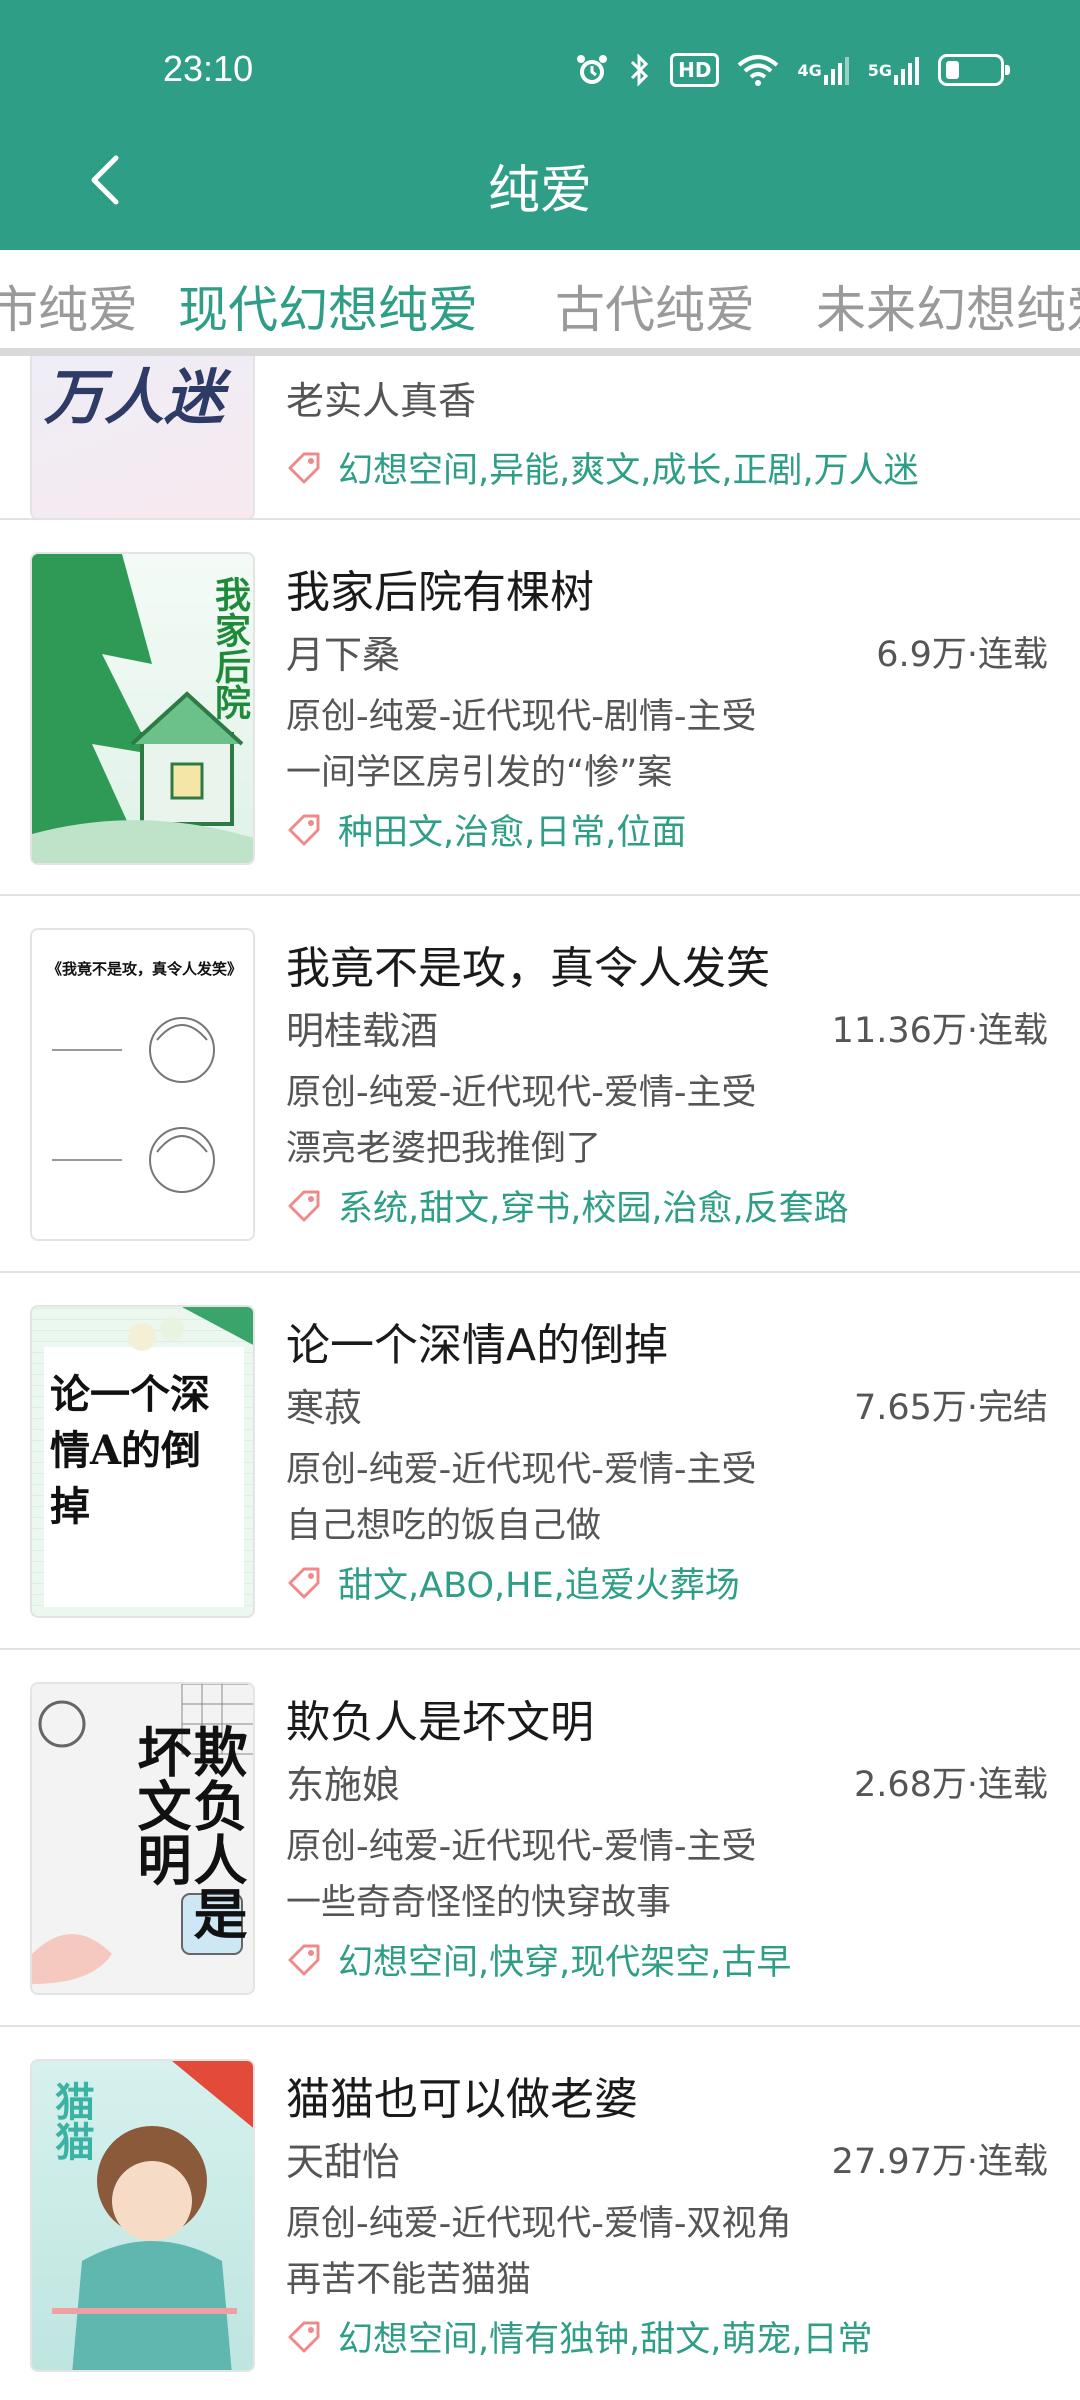 This screenshot has width=1080, height=2400. I want to click on book-stats: 11.36万·连载, so click(939, 1031).